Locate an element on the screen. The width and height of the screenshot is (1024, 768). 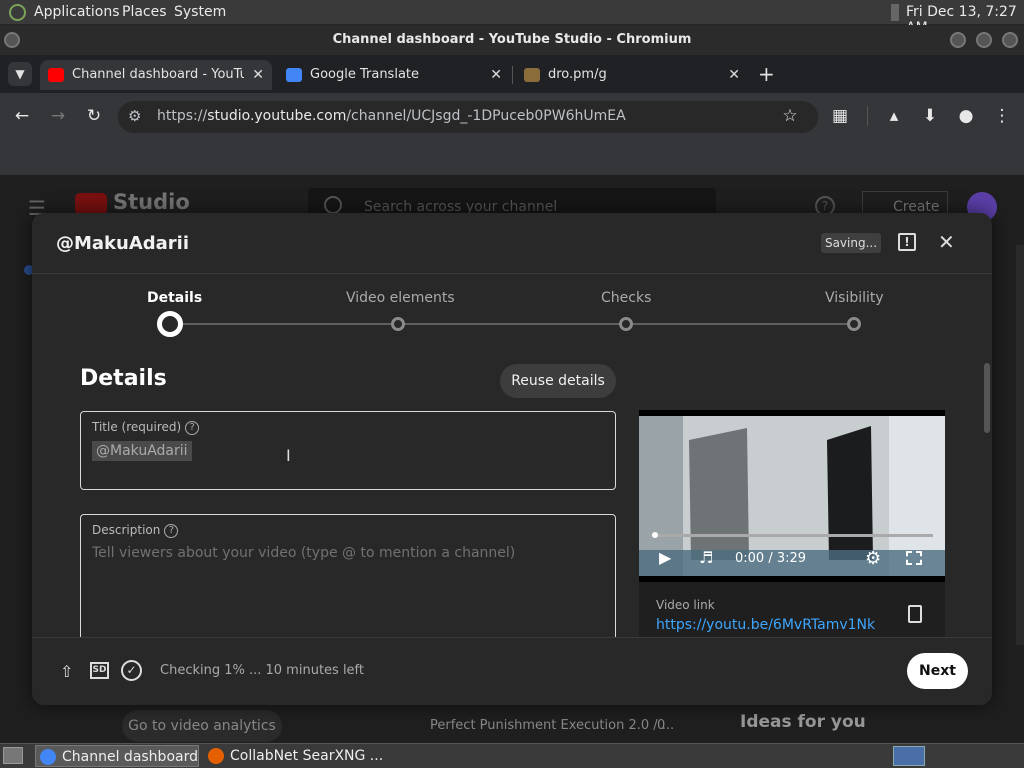
workspace-switcher-icon is located at coordinates (909, 756).